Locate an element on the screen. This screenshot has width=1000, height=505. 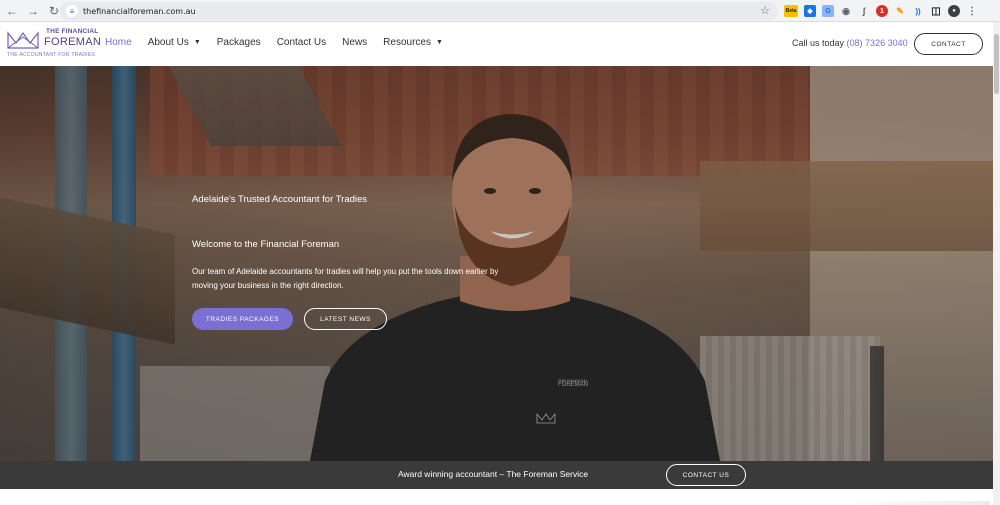
nav-item-resources: Resources ▼ is located at coordinates (413, 42).